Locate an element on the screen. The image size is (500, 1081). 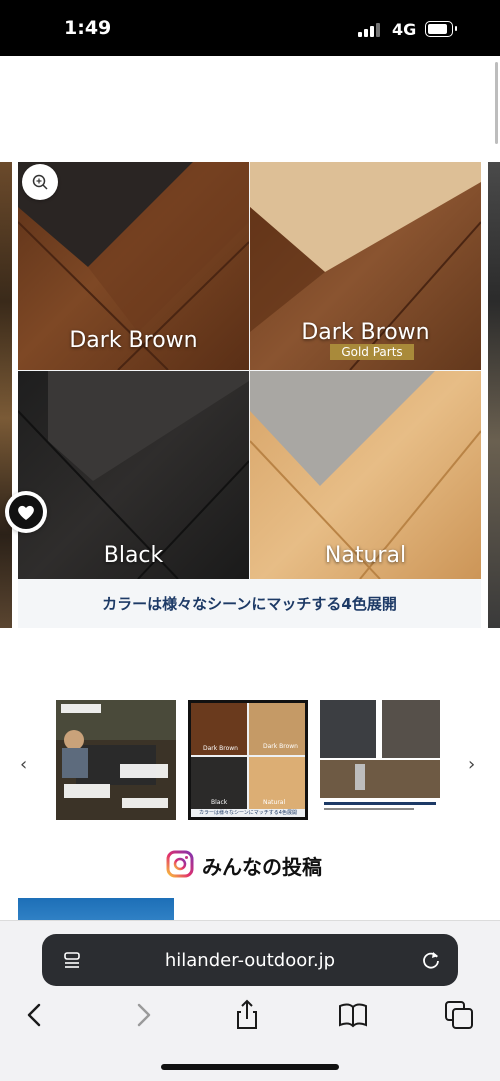
zoom-in-icon is located at coordinates (40, 182).